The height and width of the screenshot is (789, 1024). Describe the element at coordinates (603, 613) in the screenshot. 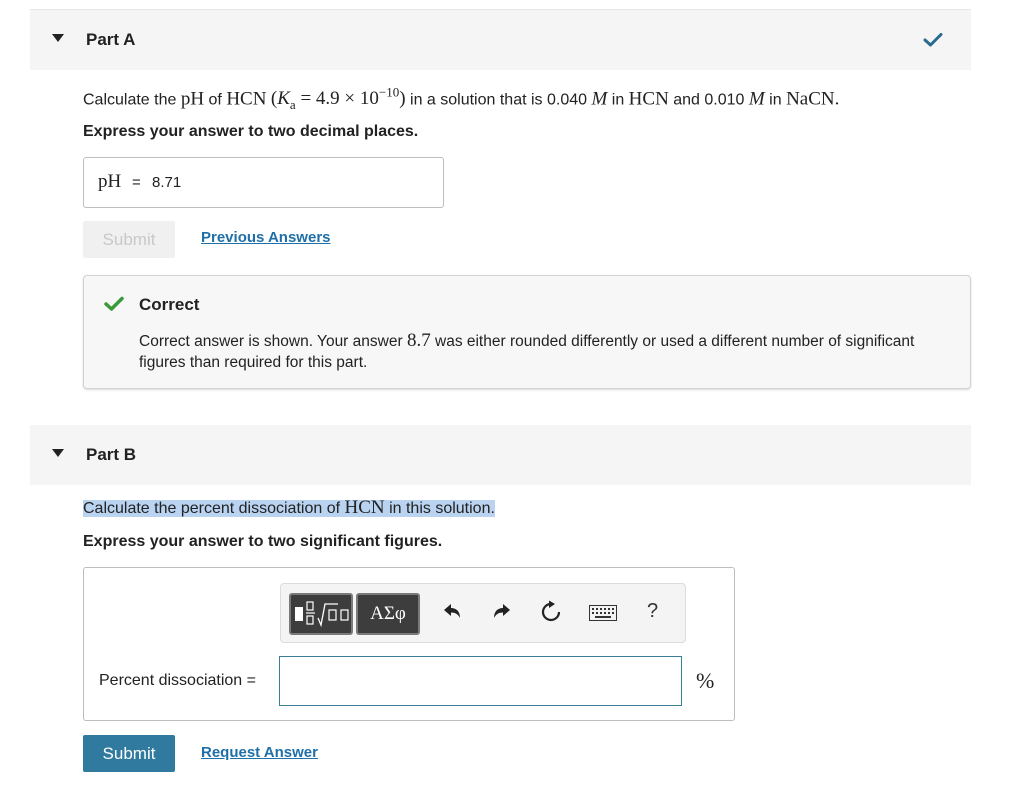

I see `keyboard-icon` at that location.